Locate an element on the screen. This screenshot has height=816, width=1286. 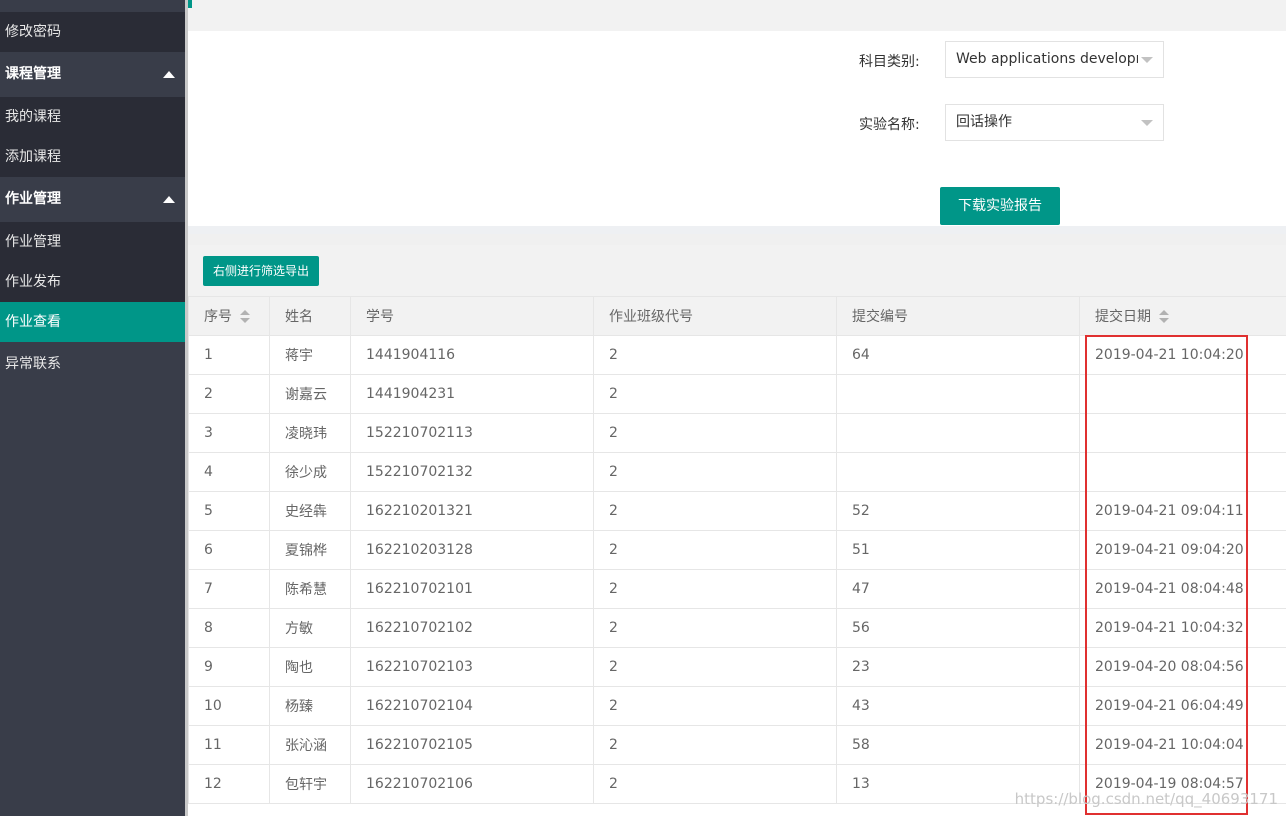
subject-select-value: Web applications developme is located at coordinates (1047, 59).